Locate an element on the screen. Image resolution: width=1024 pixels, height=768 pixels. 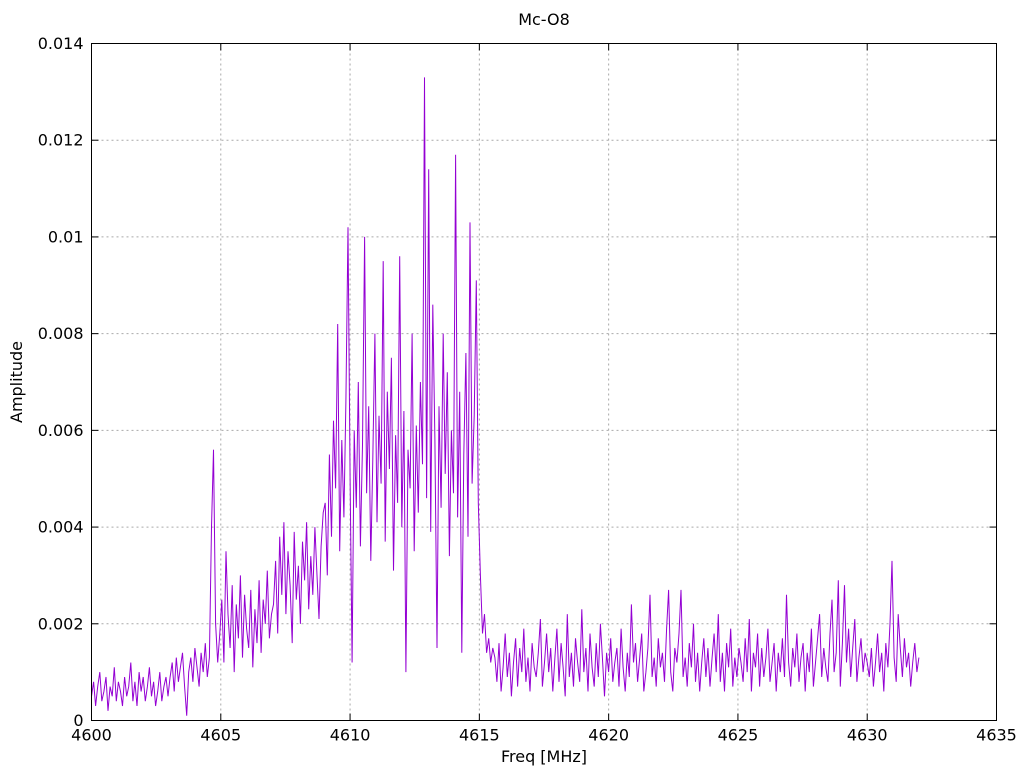
y-tick-label: 0.01 is located at coordinates (66, 236).